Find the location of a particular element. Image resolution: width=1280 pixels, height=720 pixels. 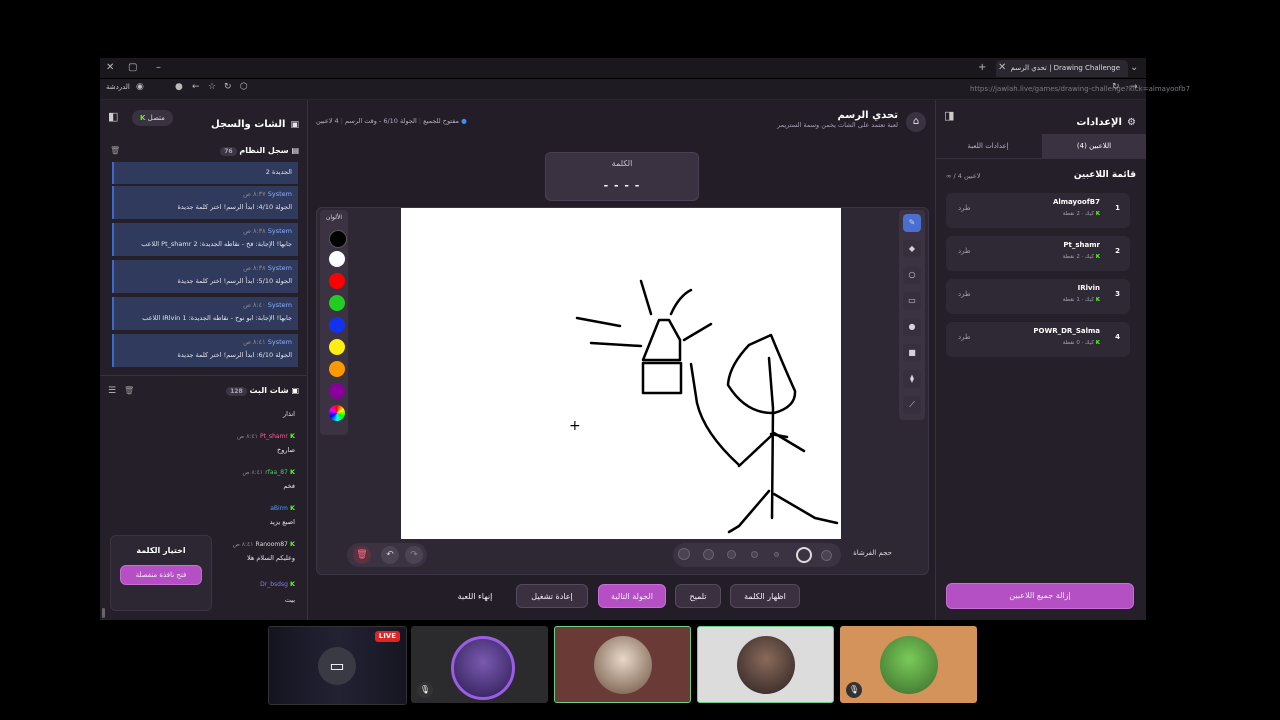

word-label: الكلمة is located at coordinates (622, 163).